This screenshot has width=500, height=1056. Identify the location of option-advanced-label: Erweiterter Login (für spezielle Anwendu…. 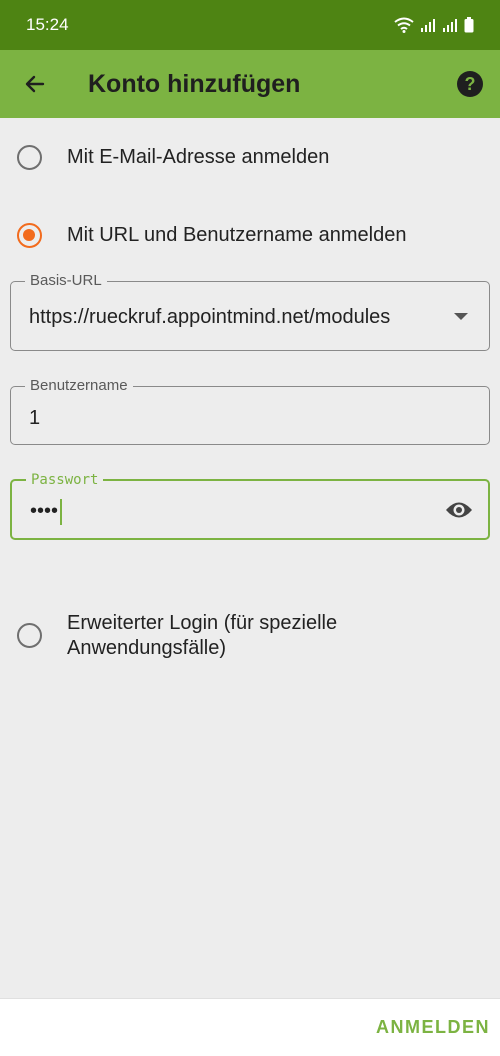
(202, 636).